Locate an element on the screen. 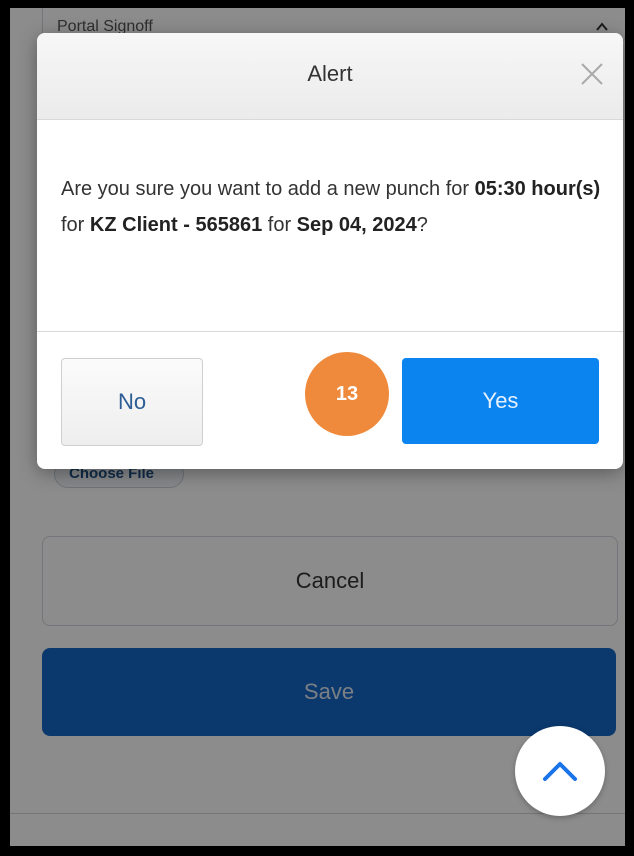  dialog-footer: No 13 Yes is located at coordinates (330, 400).